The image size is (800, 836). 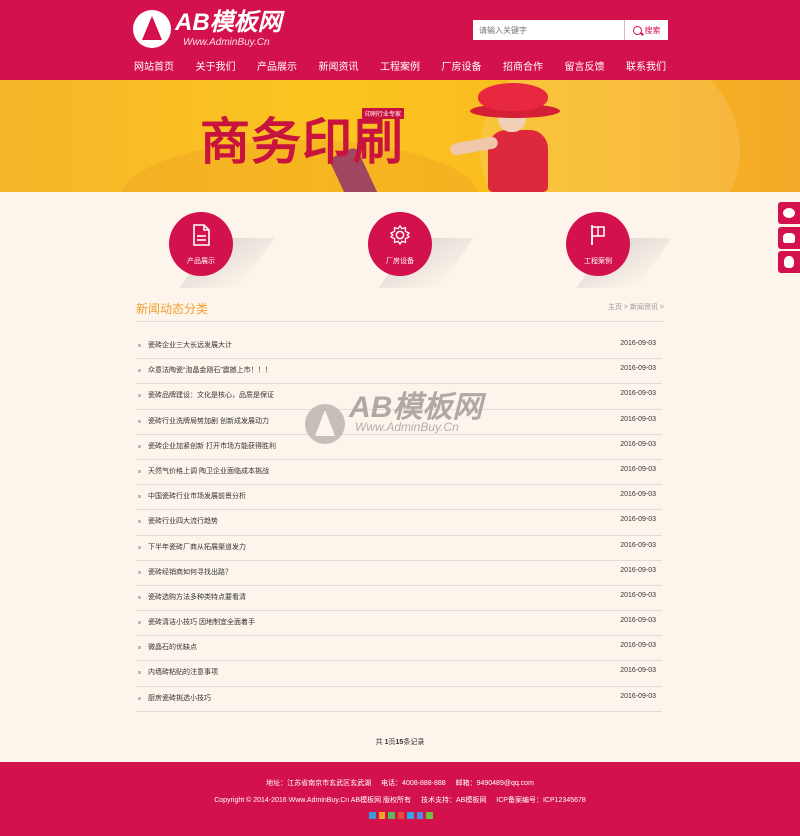 I want to click on news-title-link: 众意法陶瓷“泡晶金刚石”震撼上市！！！, so click(x=210, y=370).